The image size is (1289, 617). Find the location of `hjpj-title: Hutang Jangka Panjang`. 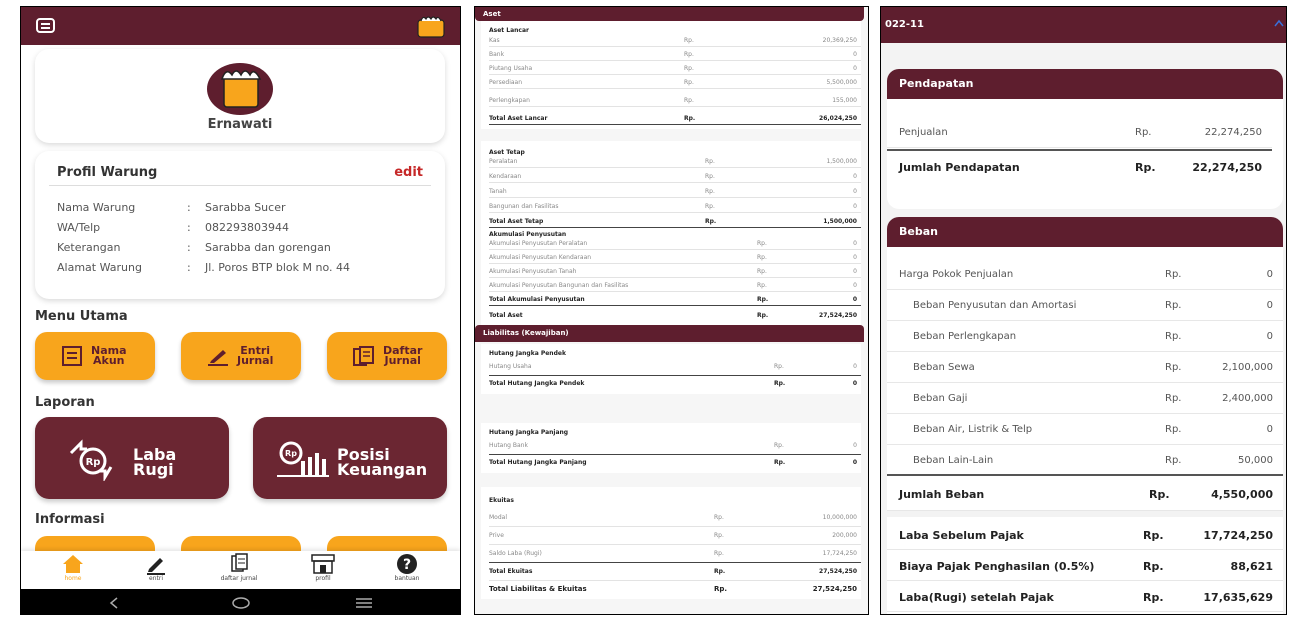

hjpj-title: Hutang Jangka Panjang is located at coordinates (529, 432).